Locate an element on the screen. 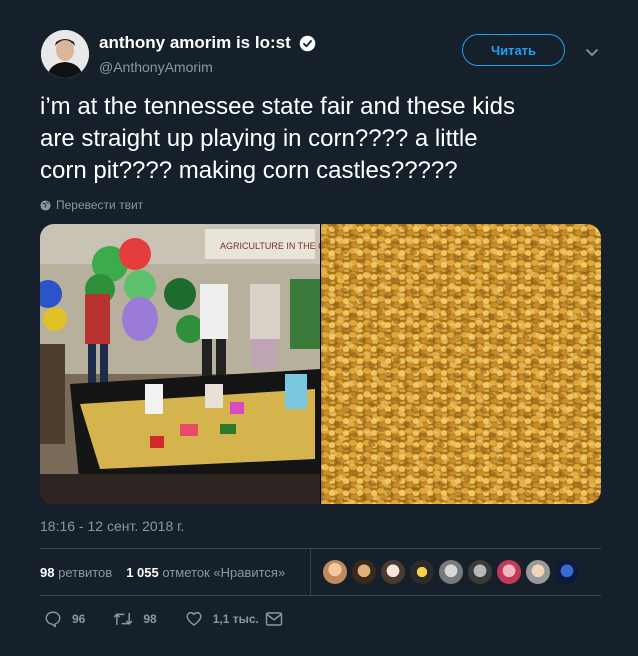 Image resolution: width=638 pixels, height=656 pixels. translate-label: Перевести твит is located at coordinates (100, 205).